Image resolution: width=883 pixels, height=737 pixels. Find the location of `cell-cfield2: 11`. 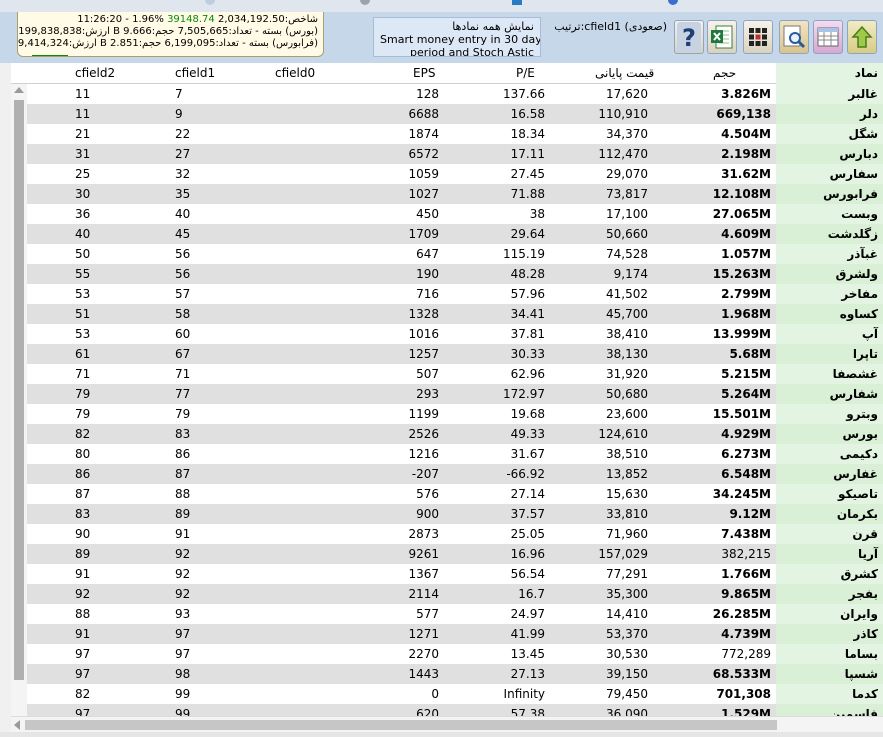

cell-cfield2: 11 is located at coordinates (83, 114).